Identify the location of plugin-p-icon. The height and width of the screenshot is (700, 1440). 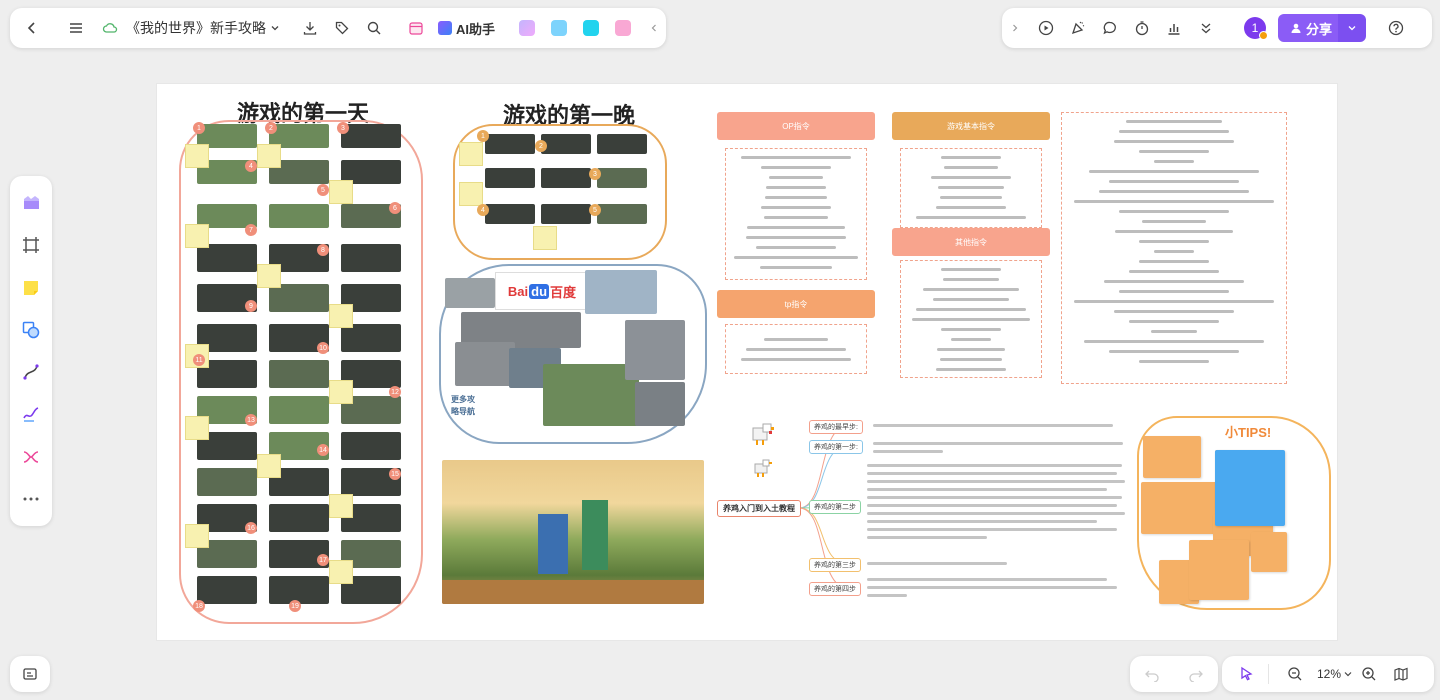
(559, 28).